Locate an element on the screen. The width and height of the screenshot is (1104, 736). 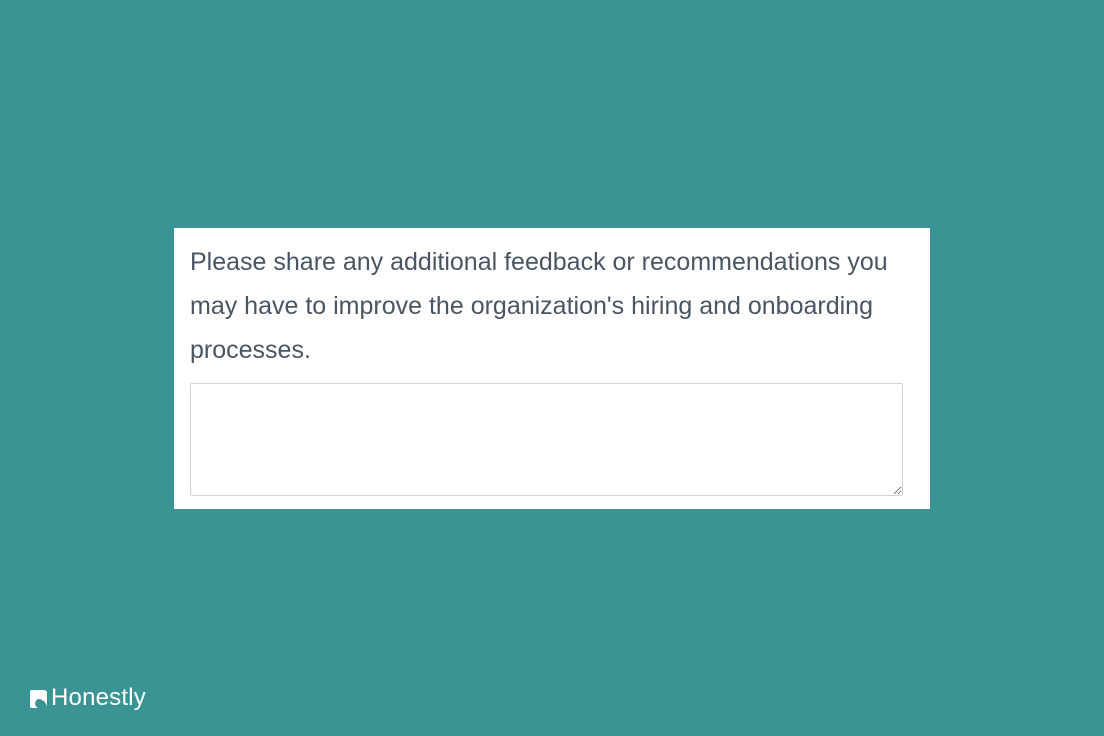
brand-logo: Honestly is located at coordinates (87, 698).